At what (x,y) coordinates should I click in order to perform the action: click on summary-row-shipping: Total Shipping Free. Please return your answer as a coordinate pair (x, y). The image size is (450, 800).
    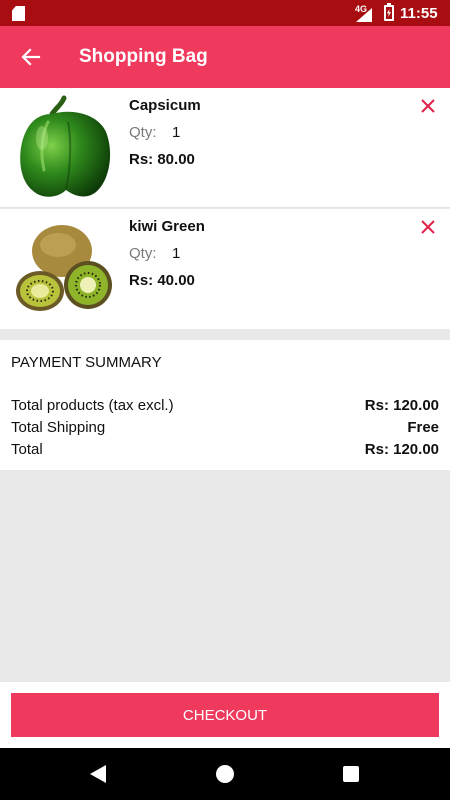
    Looking at the image, I should click on (225, 429).